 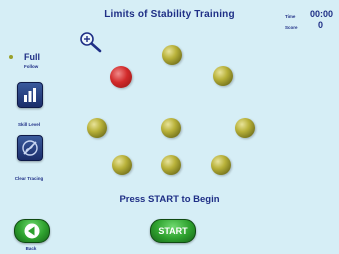 What do you see at coordinates (32, 57) in the screenshot?
I see `mode-label: Full` at bounding box center [32, 57].